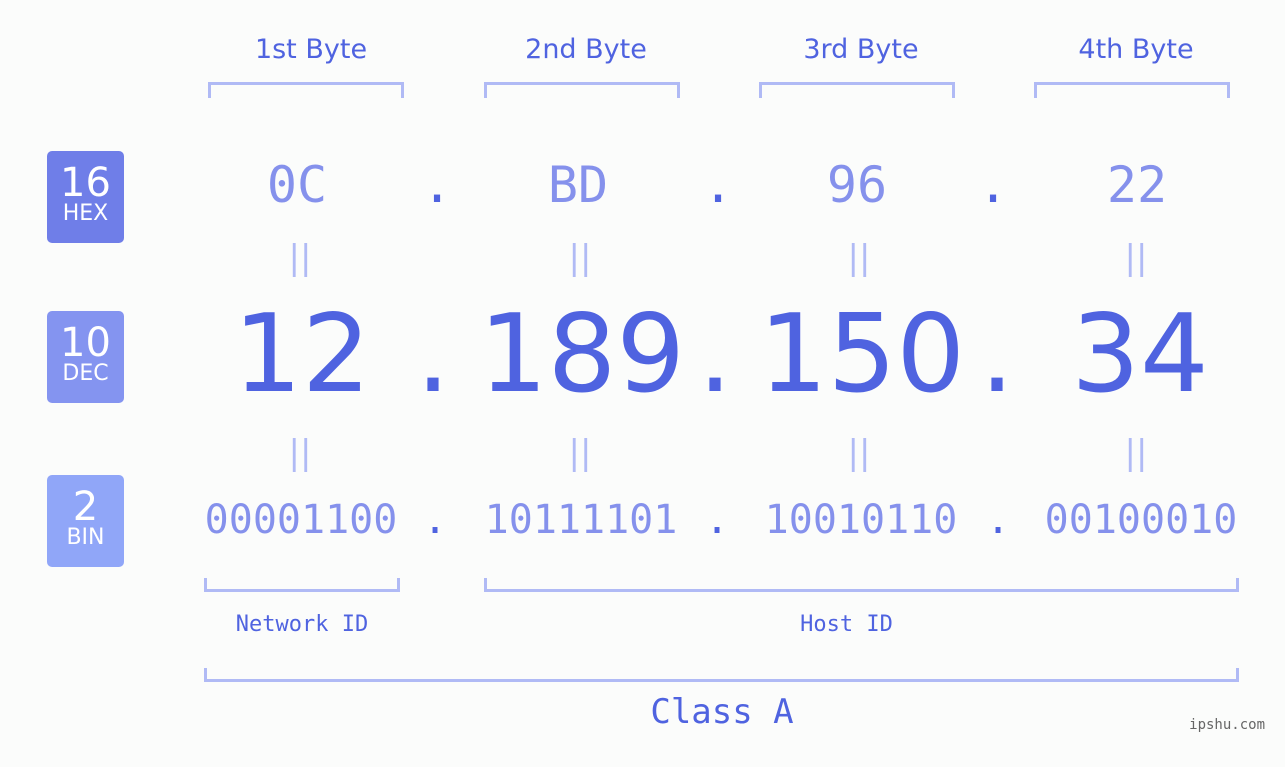  What do you see at coordinates (302, 585) in the screenshot?
I see `network-id-bracket` at bounding box center [302, 585].